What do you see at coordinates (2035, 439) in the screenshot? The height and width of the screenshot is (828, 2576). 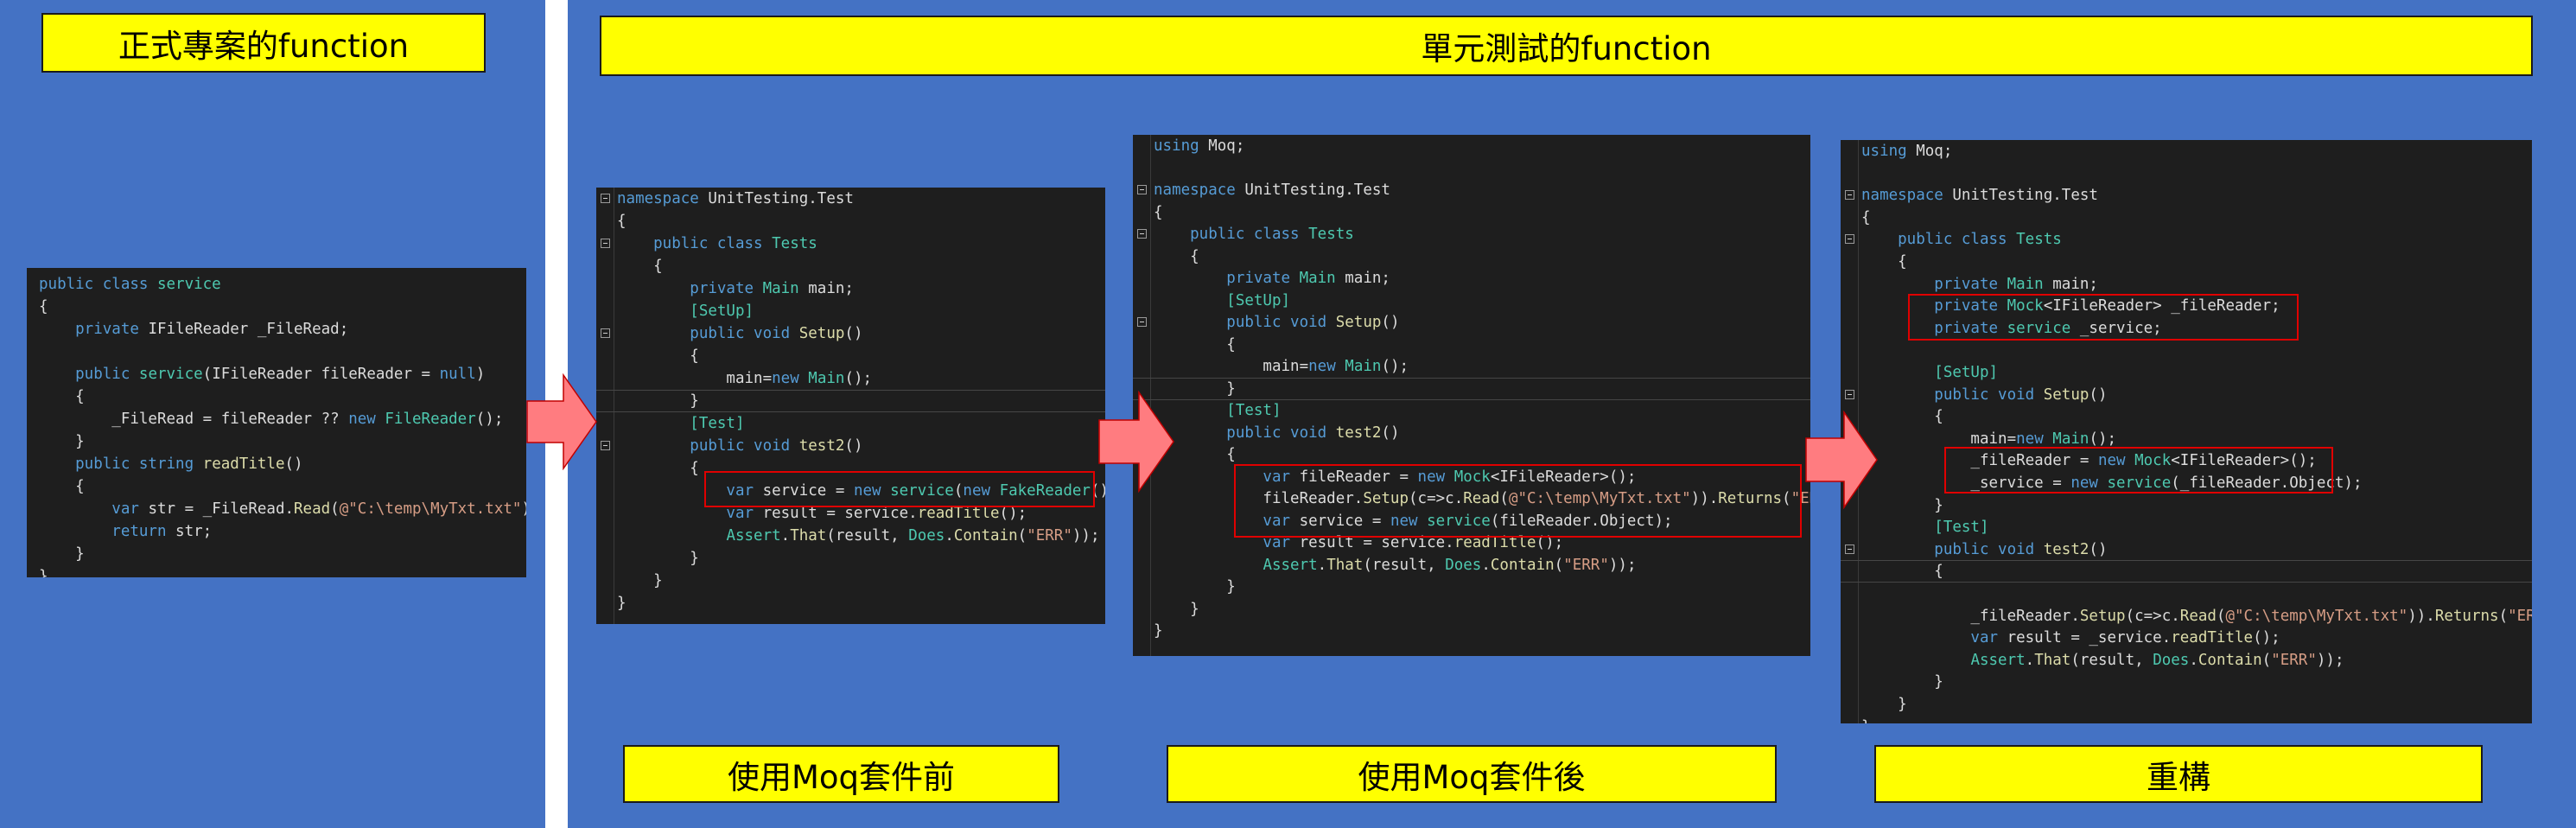 I see `code-token: new` at bounding box center [2035, 439].